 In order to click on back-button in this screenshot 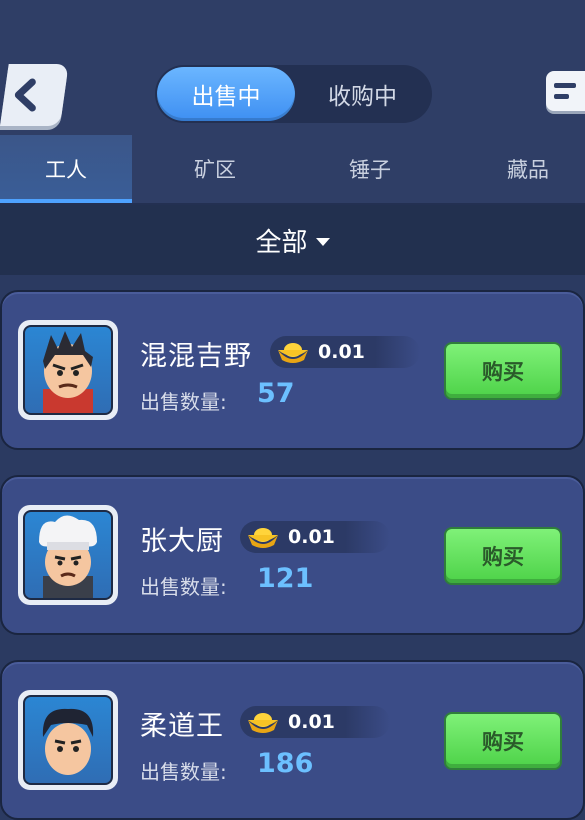, I will do `click(34, 95)`.